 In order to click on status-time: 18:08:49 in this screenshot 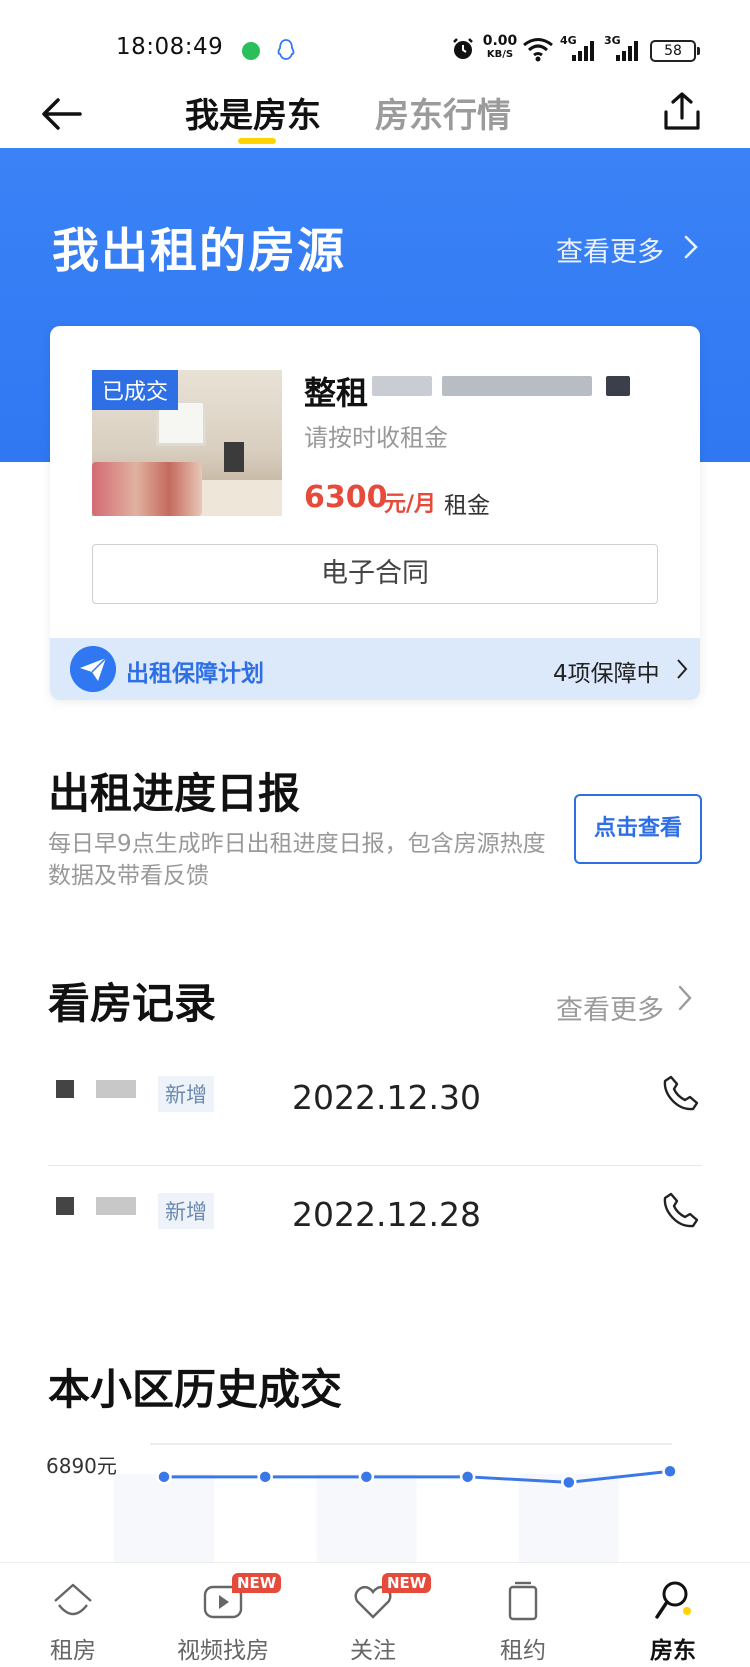, I will do `click(170, 47)`.